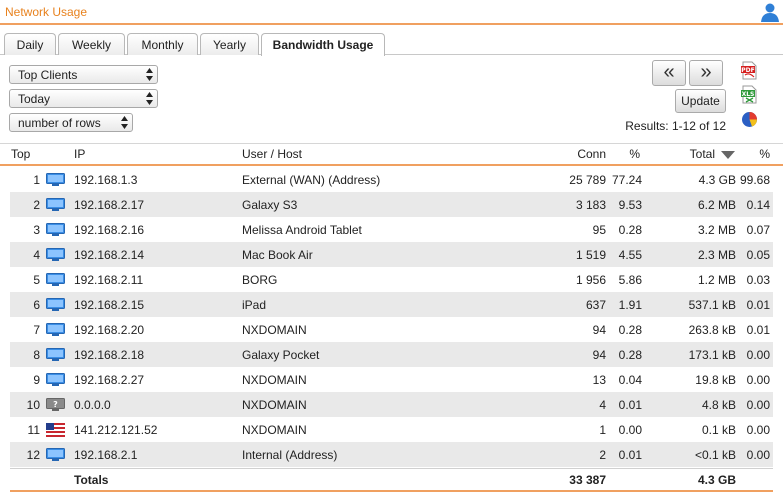 The image size is (783, 494). What do you see at coordinates (260, 279) in the screenshot?
I see `row-host: BORG` at bounding box center [260, 279].